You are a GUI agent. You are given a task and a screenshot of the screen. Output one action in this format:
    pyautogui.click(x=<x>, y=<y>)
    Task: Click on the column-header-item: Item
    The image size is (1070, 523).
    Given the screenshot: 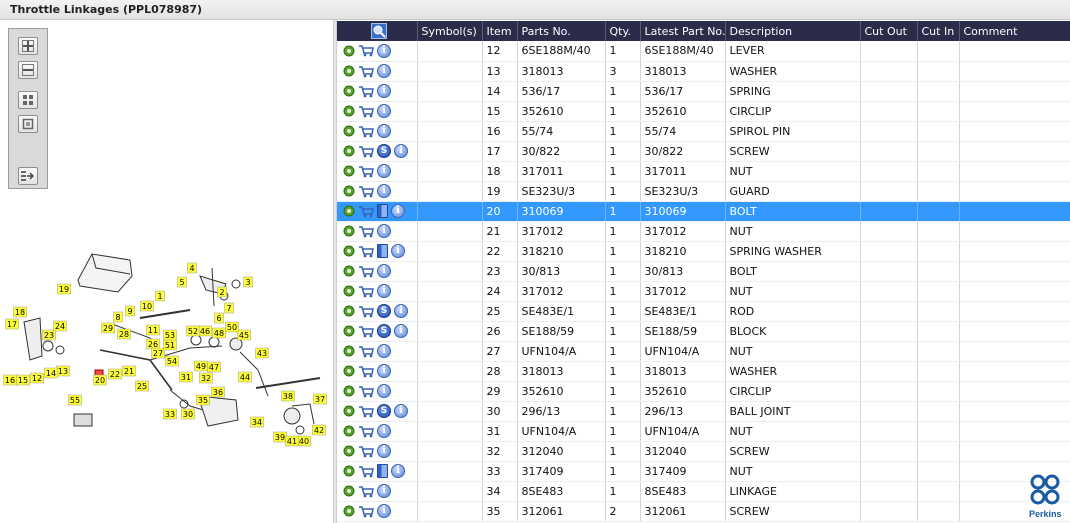 What is the action you would take?
    pyautogui.click(x=500, y=31)
    